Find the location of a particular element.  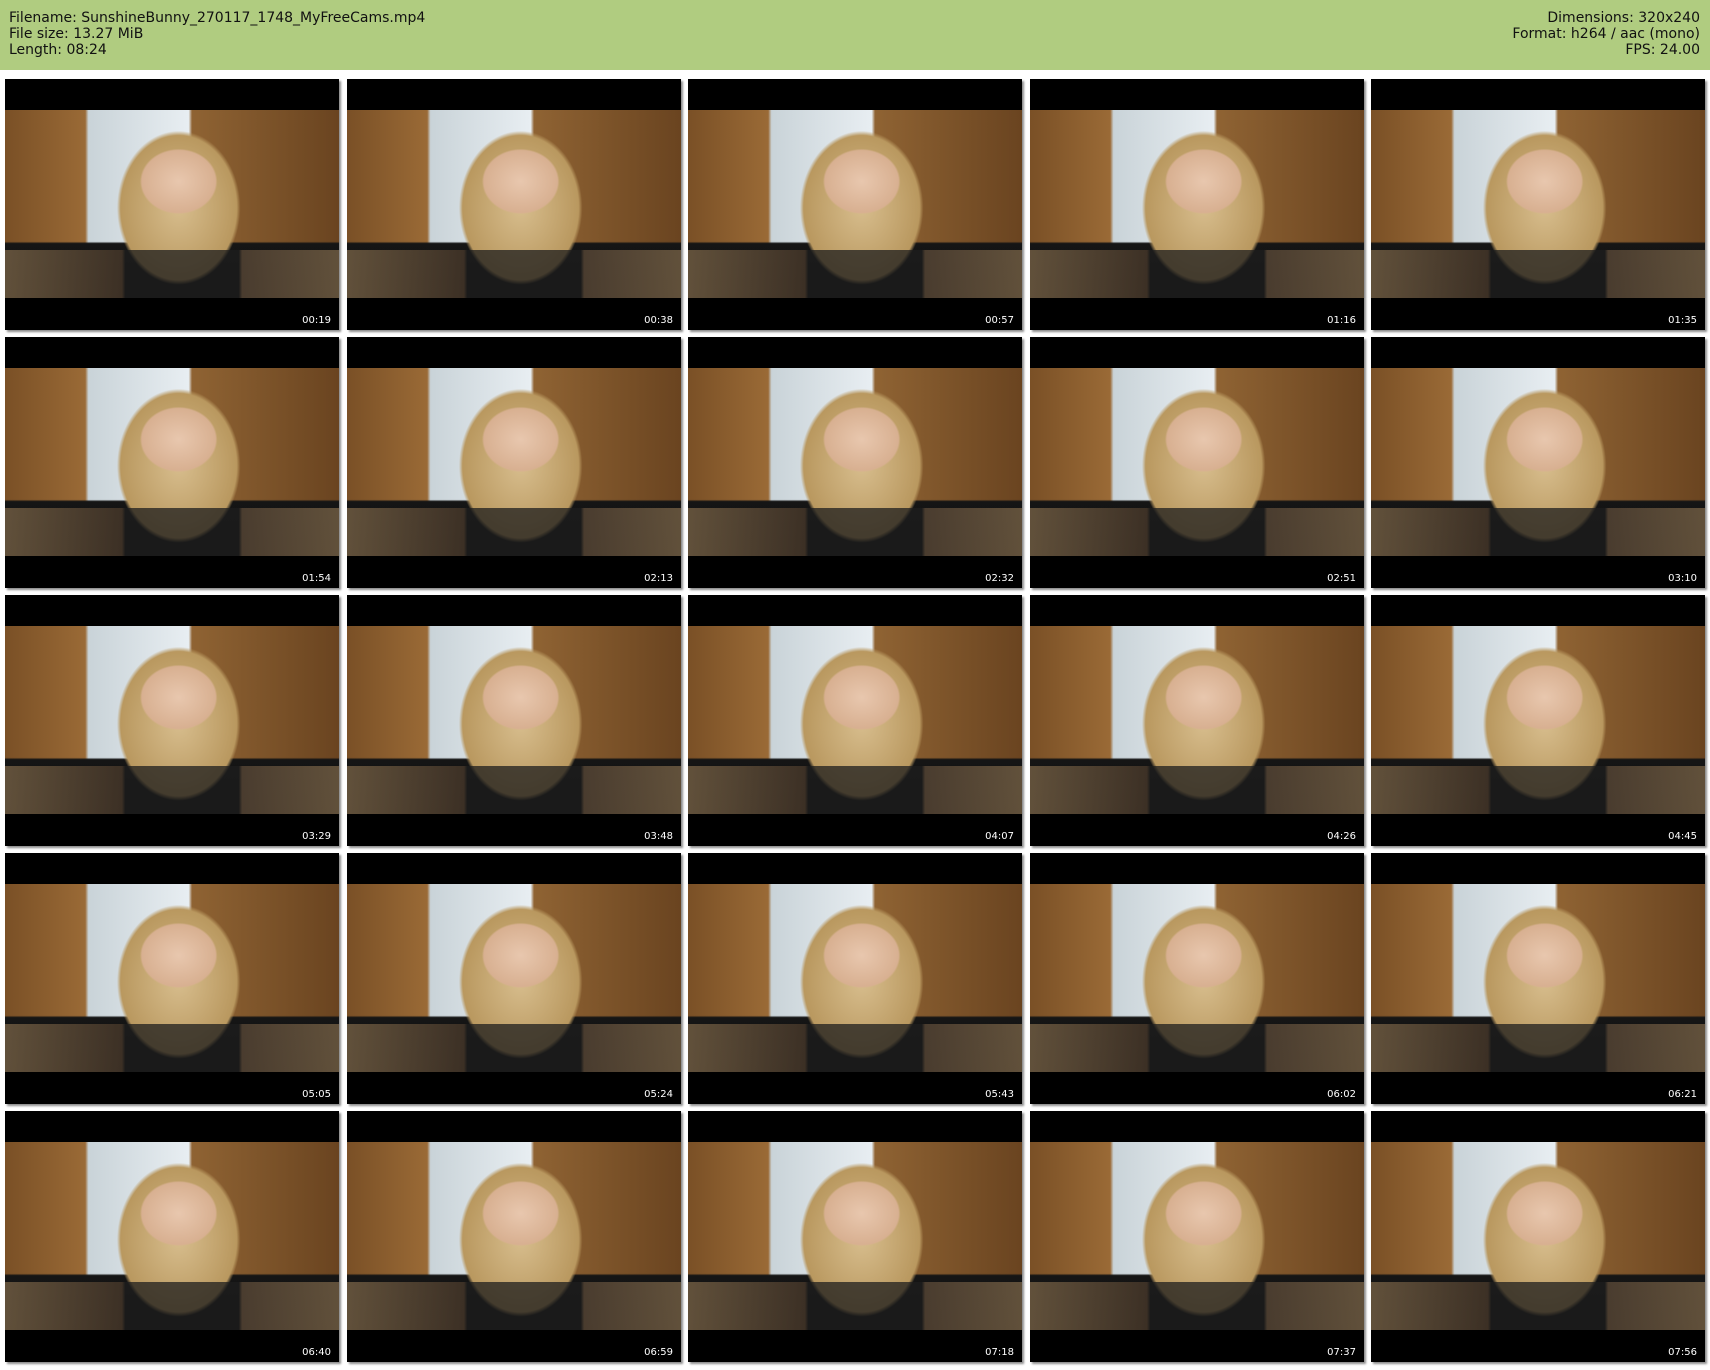

thumbnail-tile: 01:16 is located at coordinates (1197, 204).